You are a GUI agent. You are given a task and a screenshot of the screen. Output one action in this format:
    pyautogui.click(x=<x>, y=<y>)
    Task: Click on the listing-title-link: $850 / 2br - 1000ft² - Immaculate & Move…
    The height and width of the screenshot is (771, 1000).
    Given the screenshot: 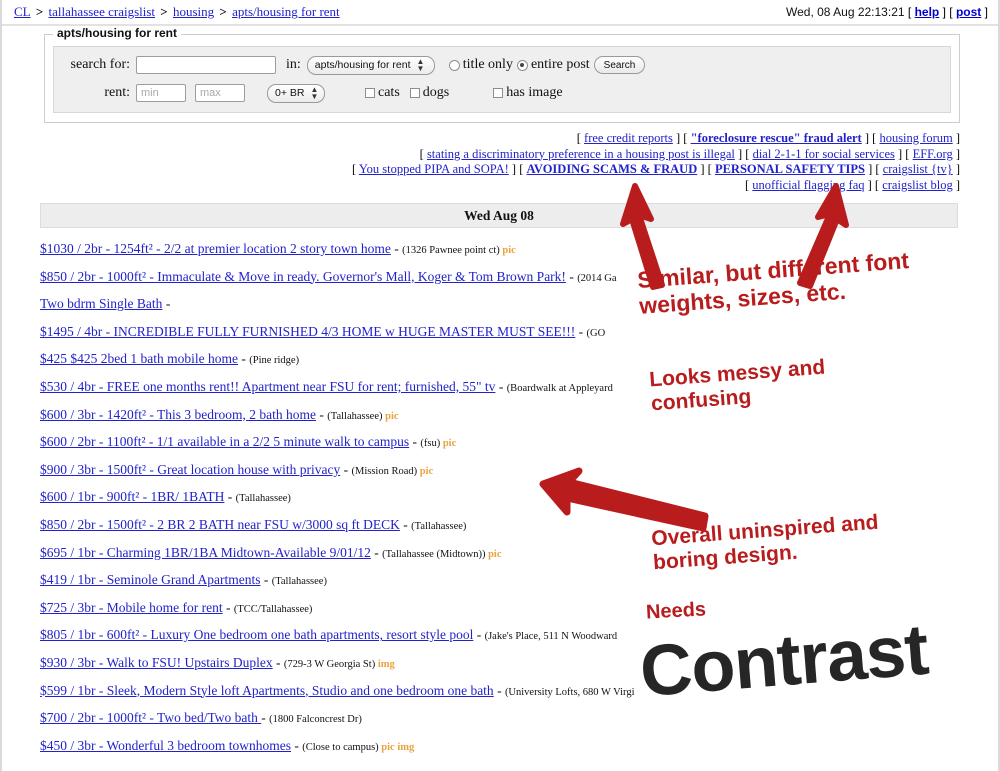 What is the action you would take?
    pyautogui.click(x=303, y=276)
    